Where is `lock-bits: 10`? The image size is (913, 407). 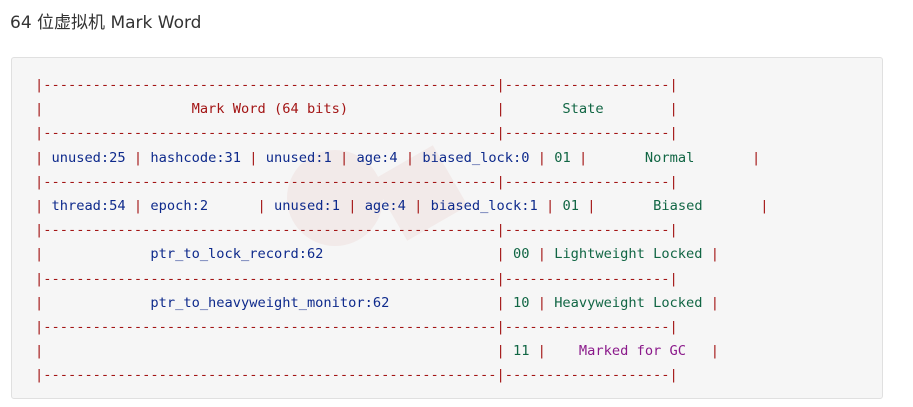
lock-bits: 10 is located at coordinates (521, 302).